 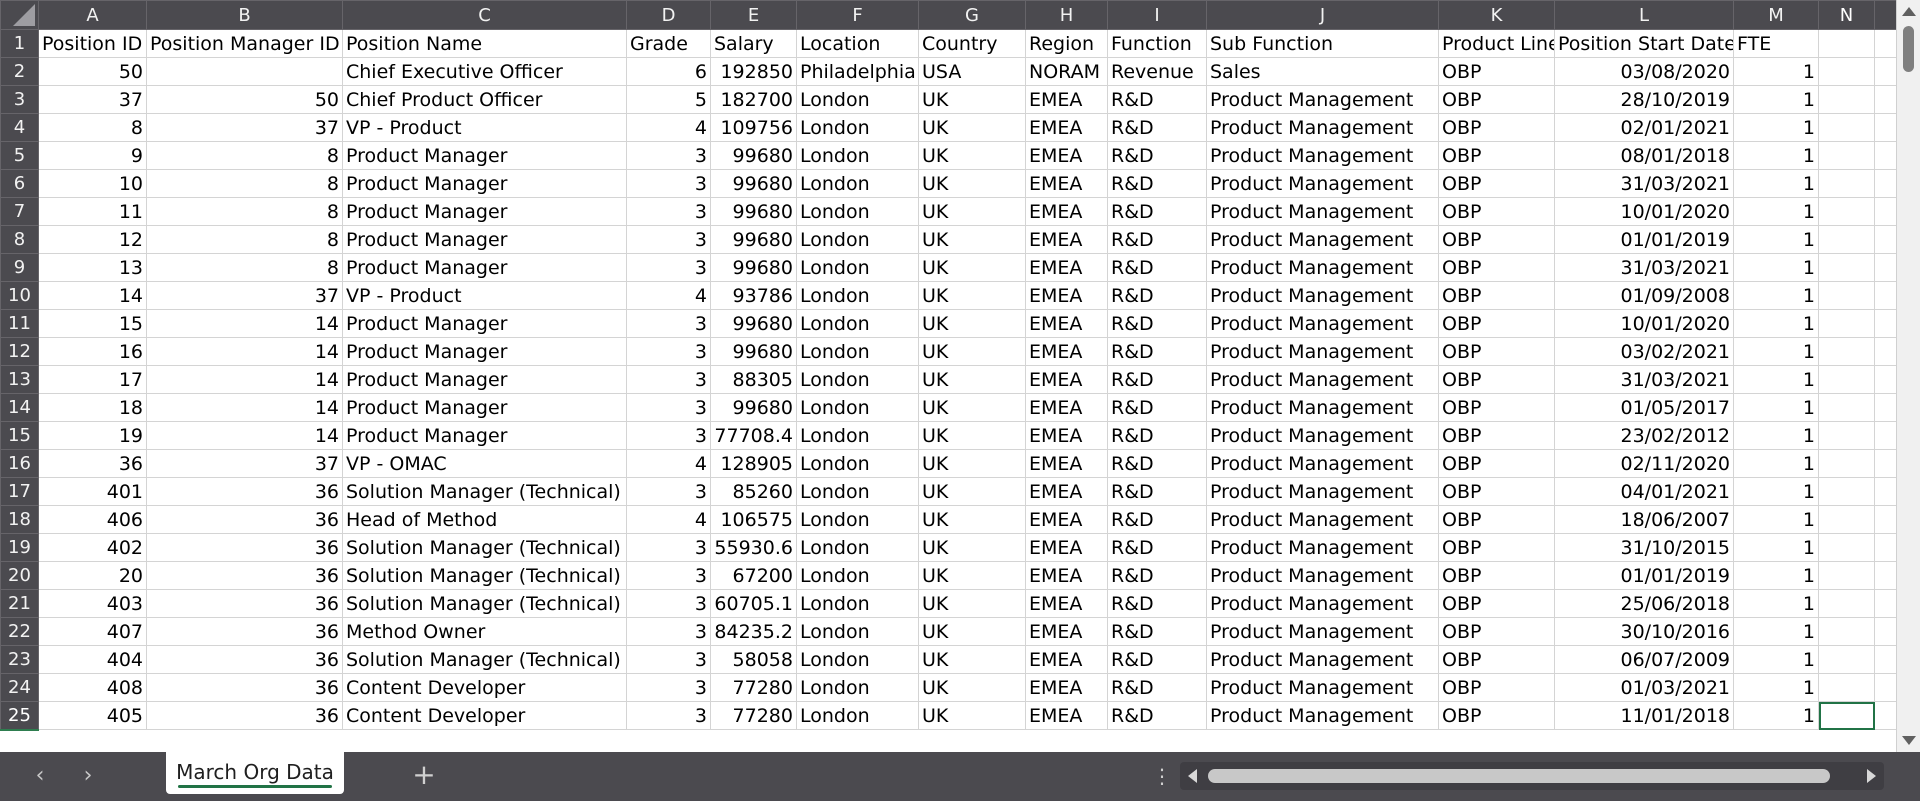 I want to click on grid-cell: 4, so click(x=668, y=463).